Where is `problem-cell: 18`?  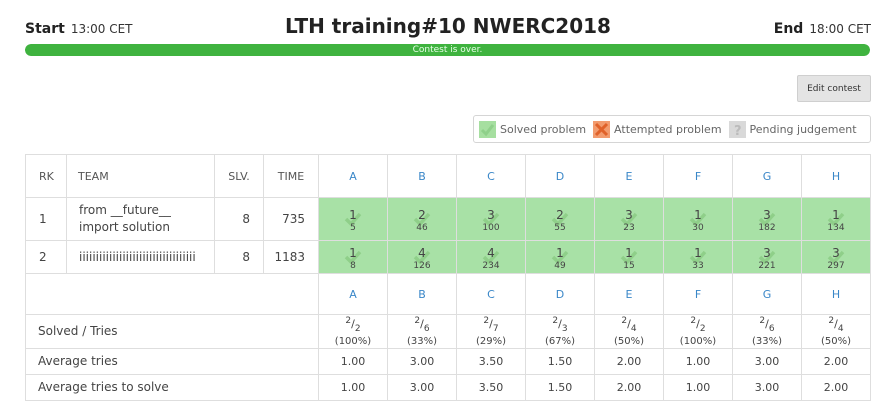
problem-cell: 18 is located at coordinates (353, 257).